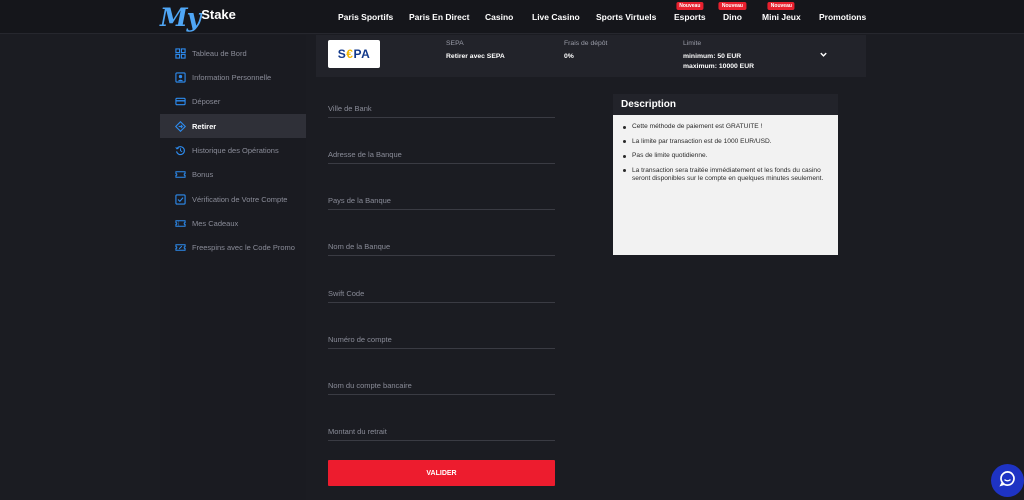 Image resolution: width=1024 pixels, height=500 pixels. I want to click on sidebar-item-label: Tableau de Bord, so click(219, 53).